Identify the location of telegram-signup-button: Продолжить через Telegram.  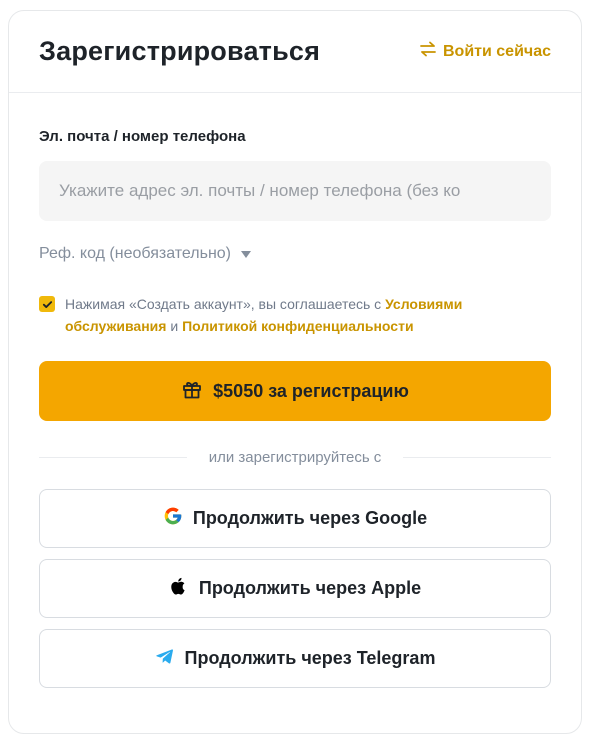
(295, 658).